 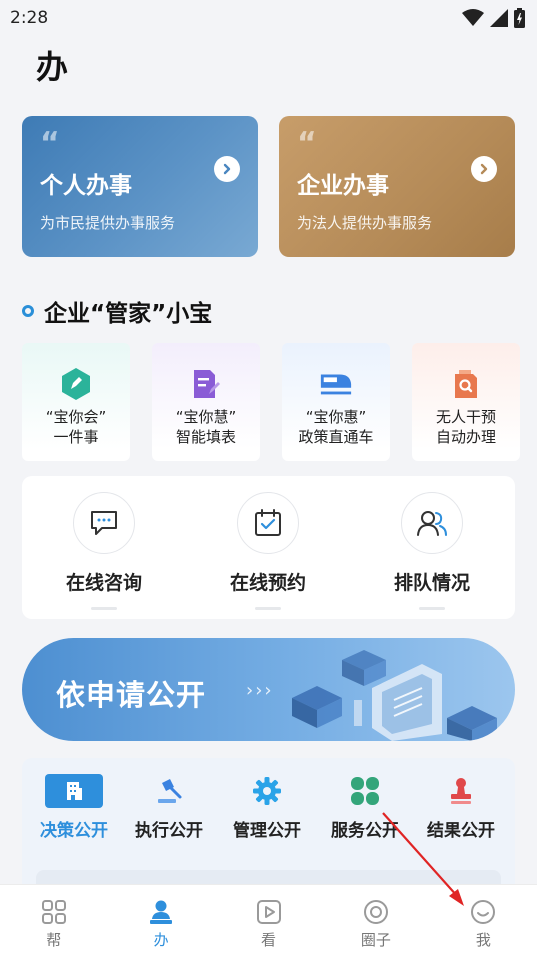 What do you see at coordinates (206, 384) in the screenshot?
I see `form-edit-icon` at bounding box center [206, 384].